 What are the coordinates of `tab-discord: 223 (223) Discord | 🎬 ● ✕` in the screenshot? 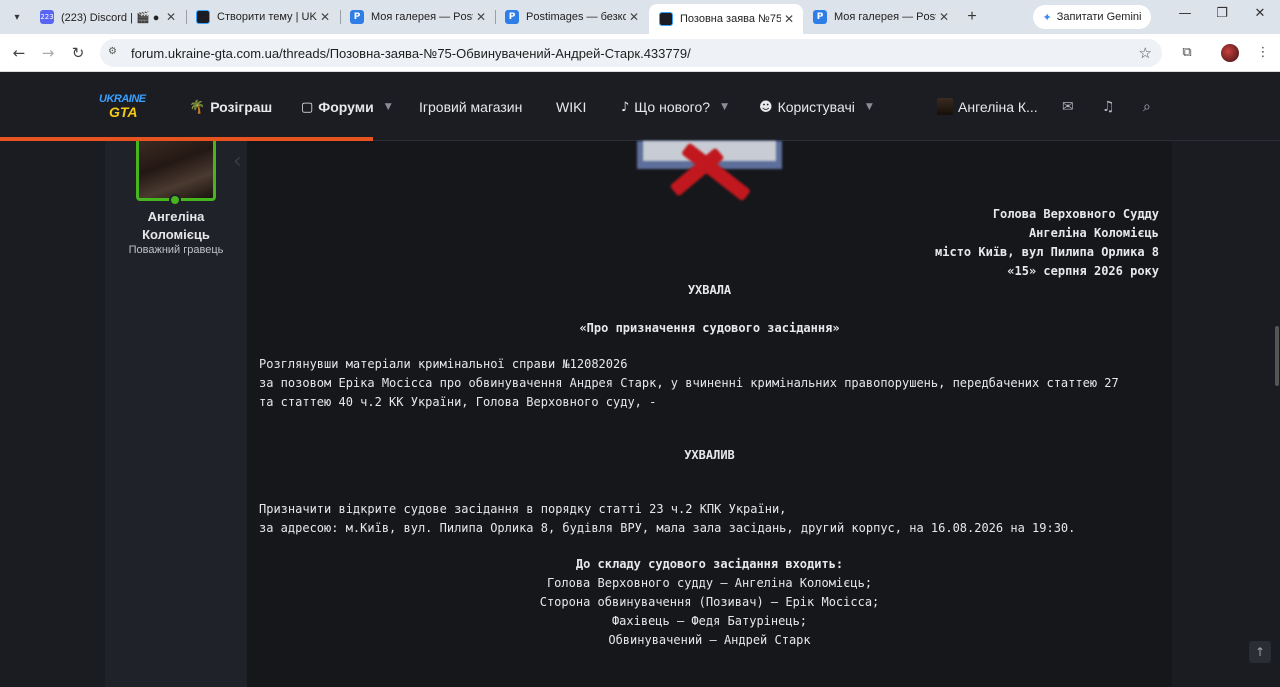 It's located at (107, 17).